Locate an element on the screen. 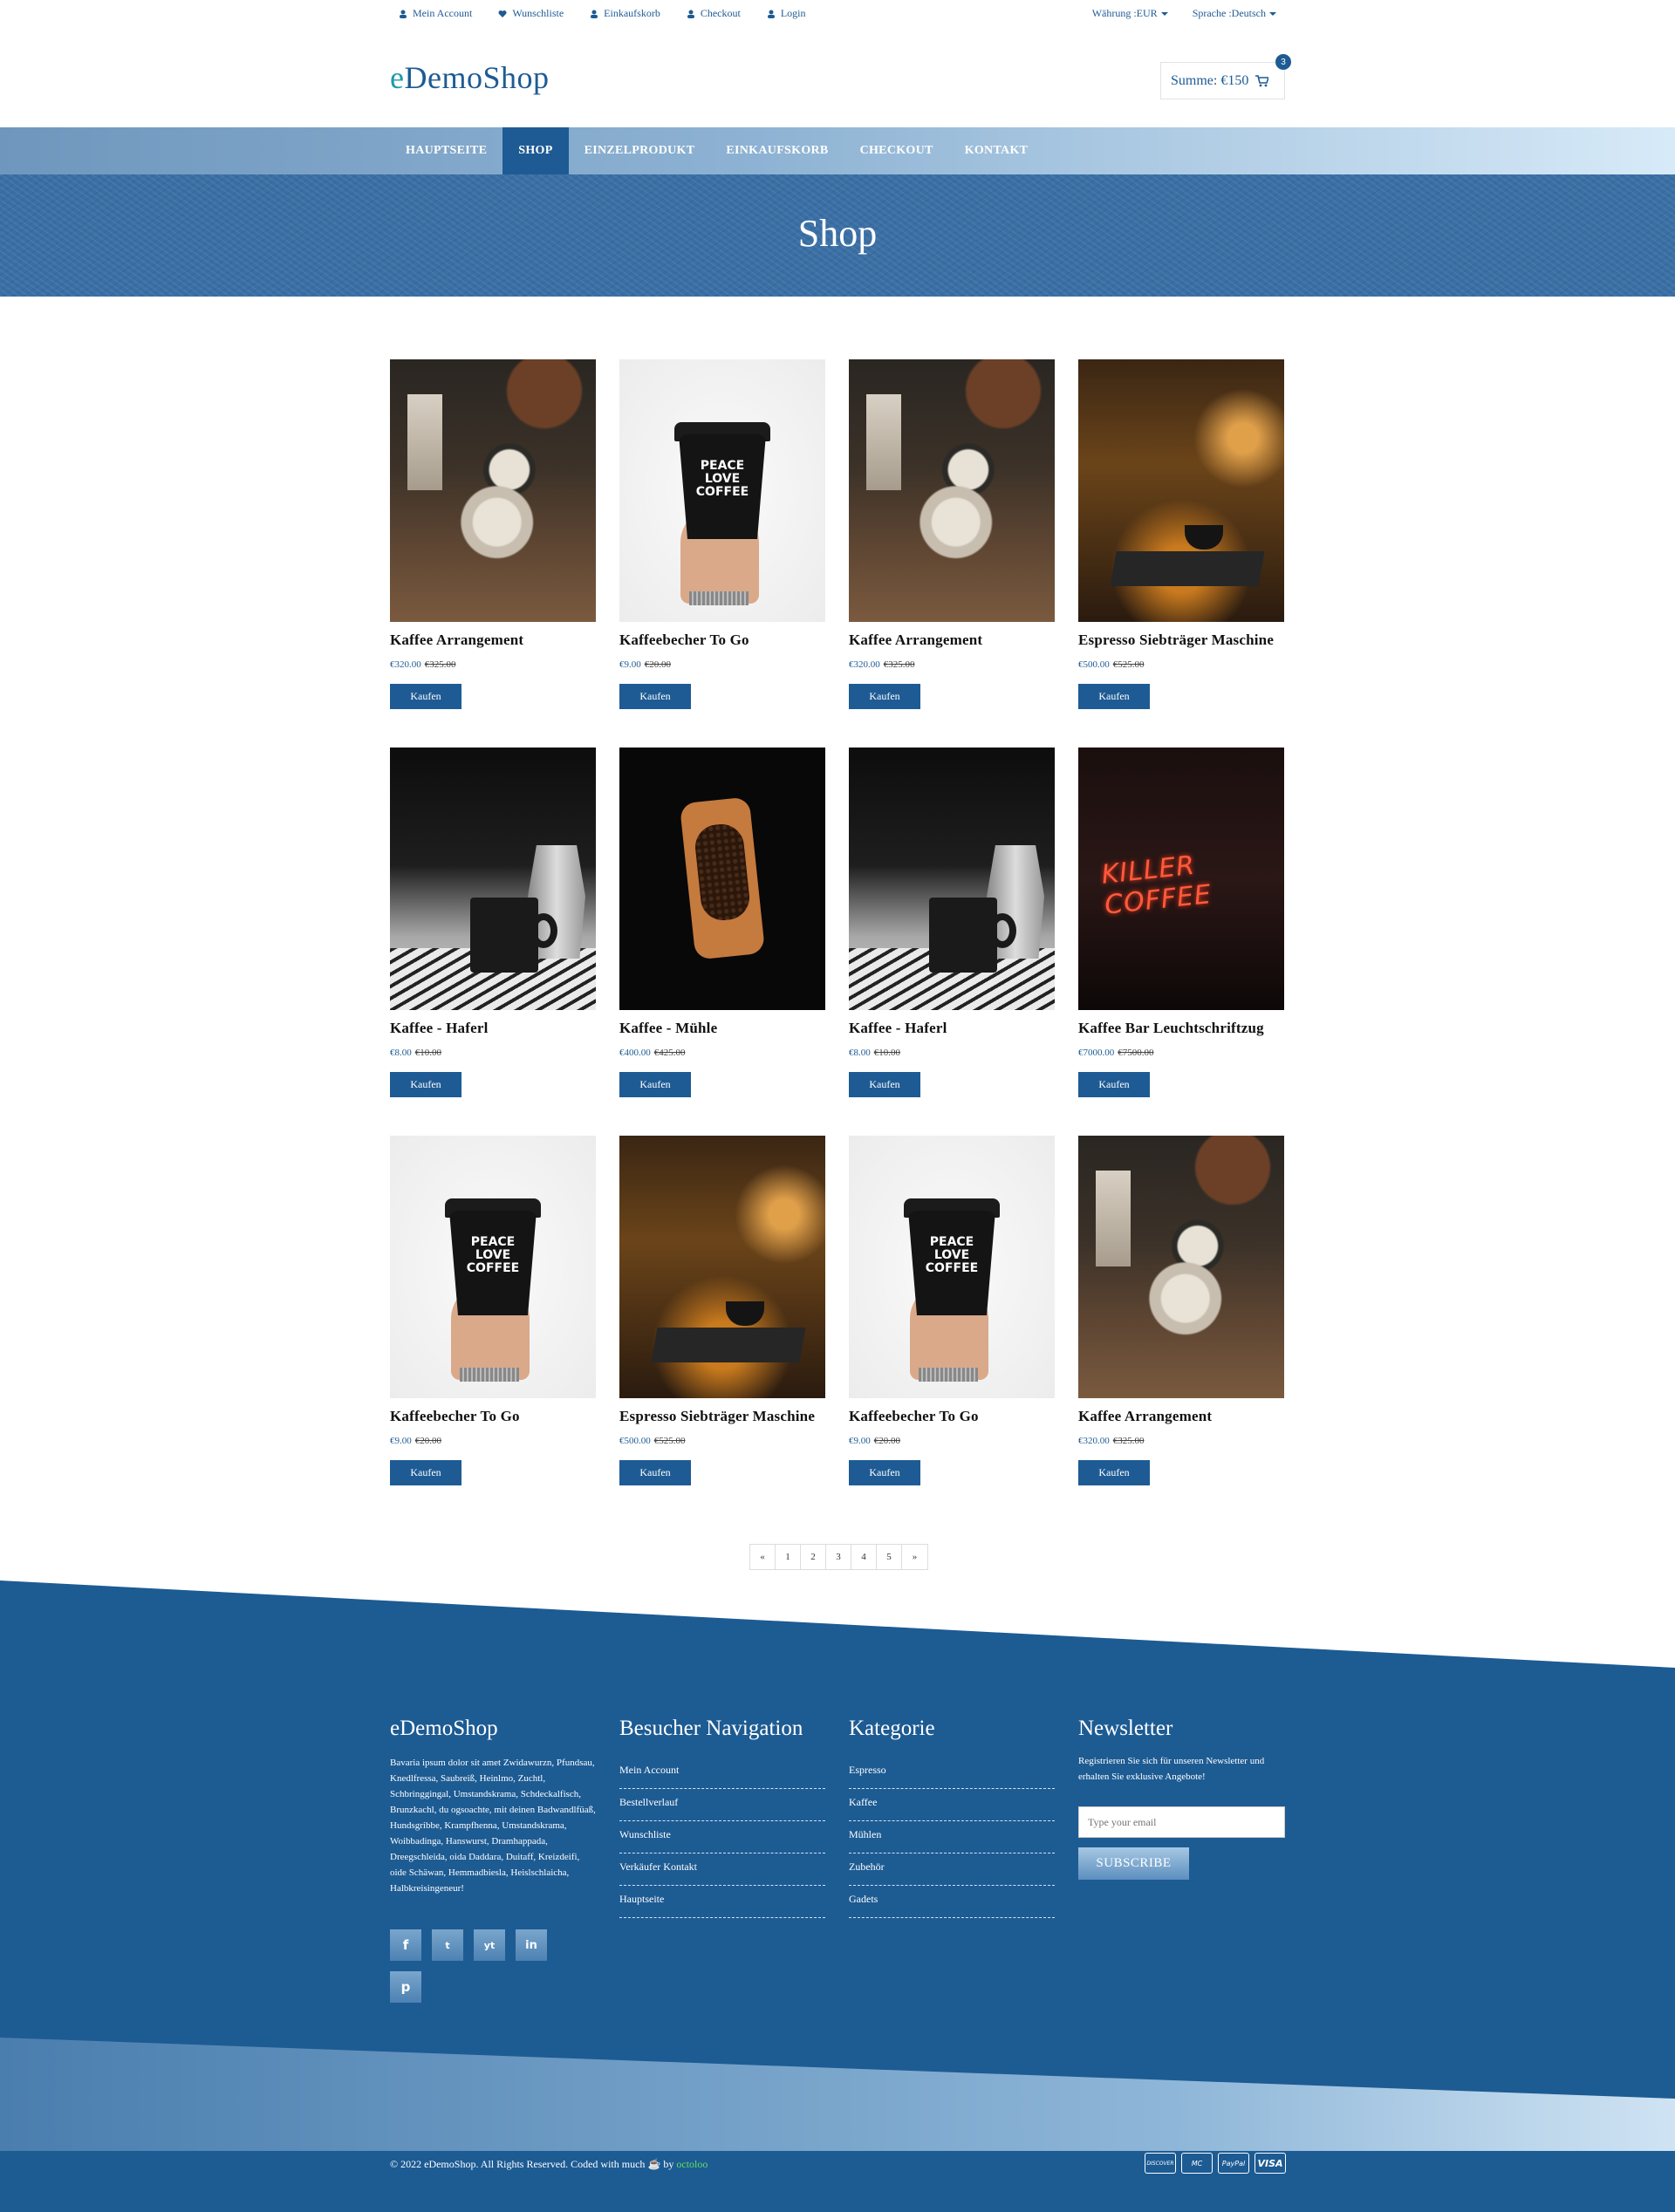  category-gadgets: Gadets is located at coordinates (952, 1902).